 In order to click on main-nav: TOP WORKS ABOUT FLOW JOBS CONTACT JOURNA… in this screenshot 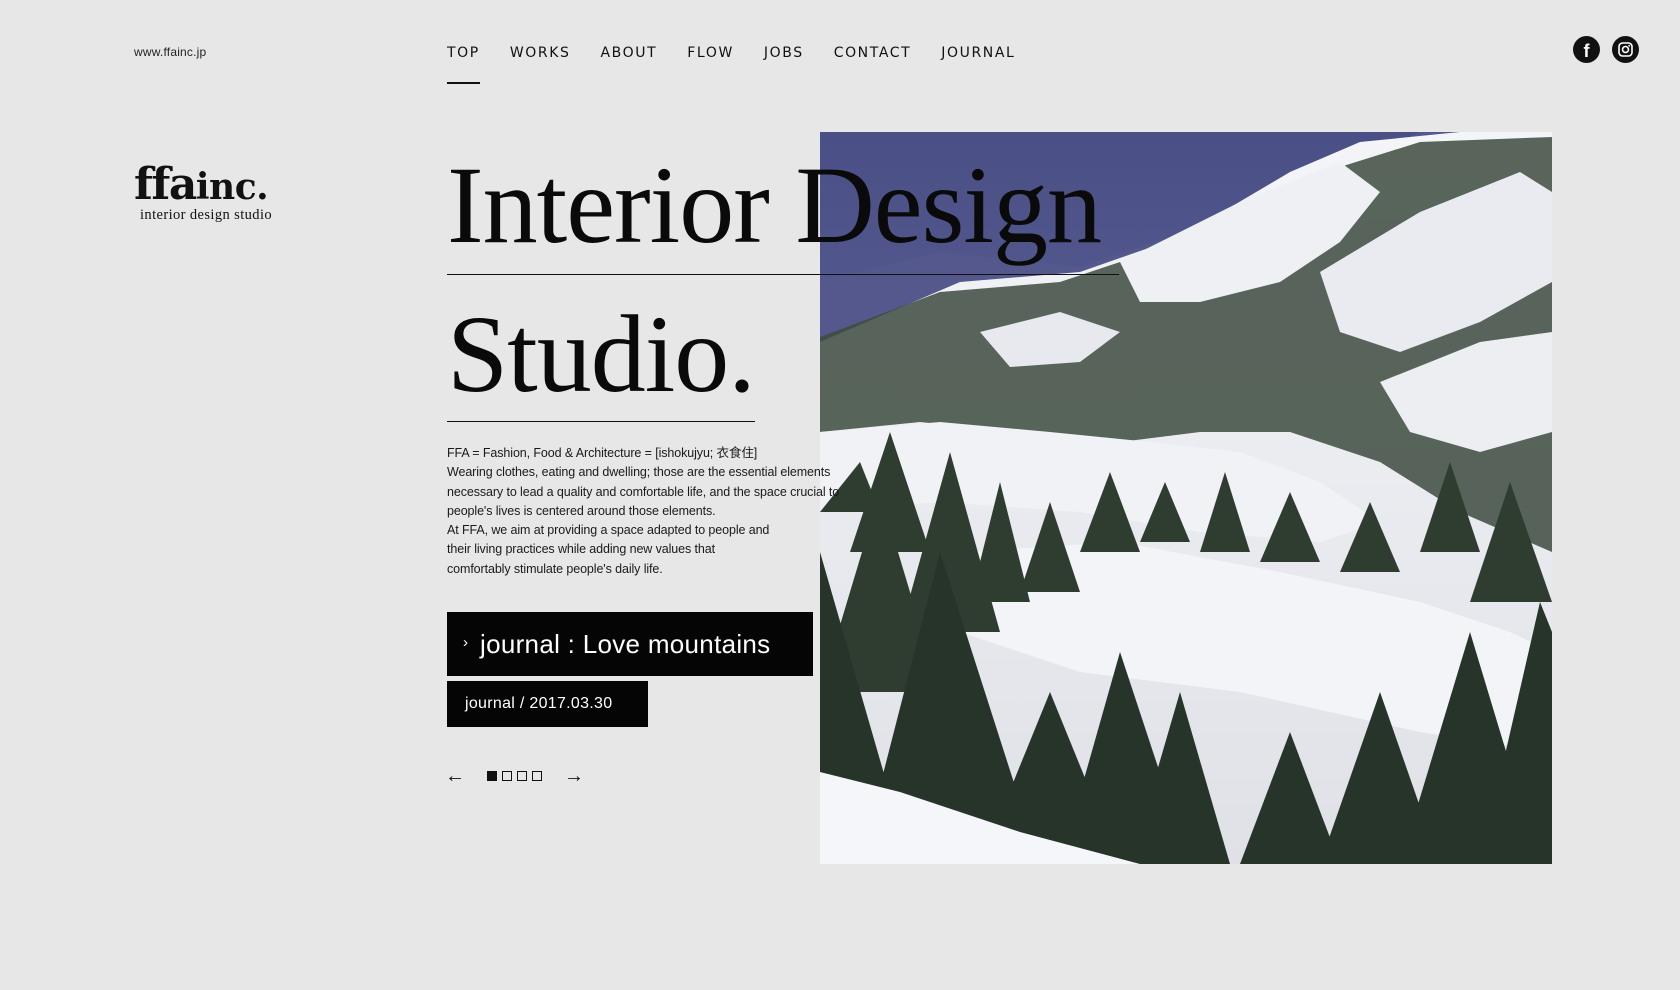, I will do `click(746, 64)`.